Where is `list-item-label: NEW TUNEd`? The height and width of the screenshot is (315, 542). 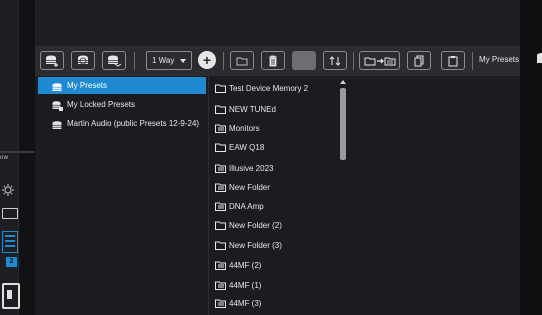 list-item-label: NEW TUNEd is located at coordinates (252, 109).